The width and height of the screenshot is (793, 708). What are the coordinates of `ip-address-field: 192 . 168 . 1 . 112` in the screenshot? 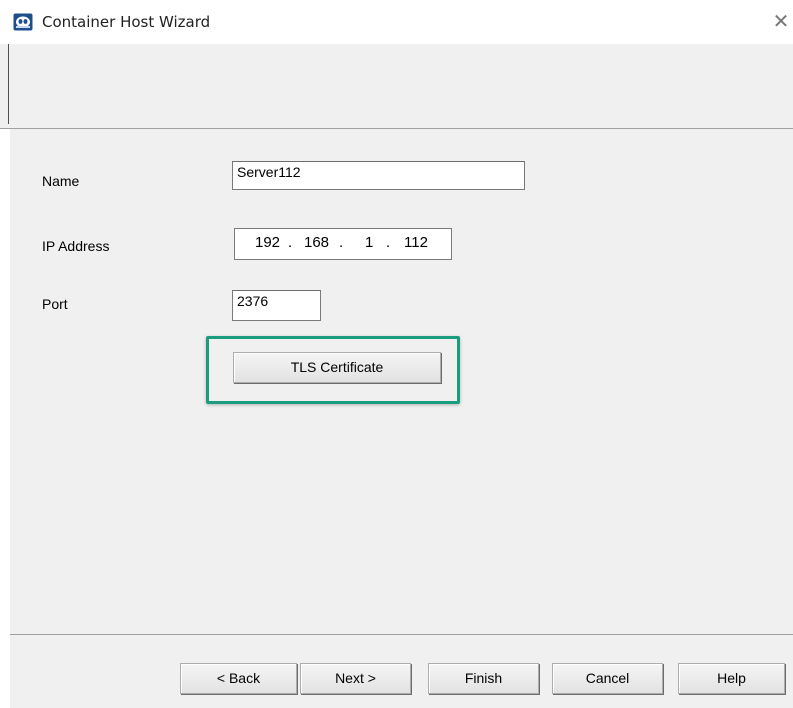 It's located at (343, 244).